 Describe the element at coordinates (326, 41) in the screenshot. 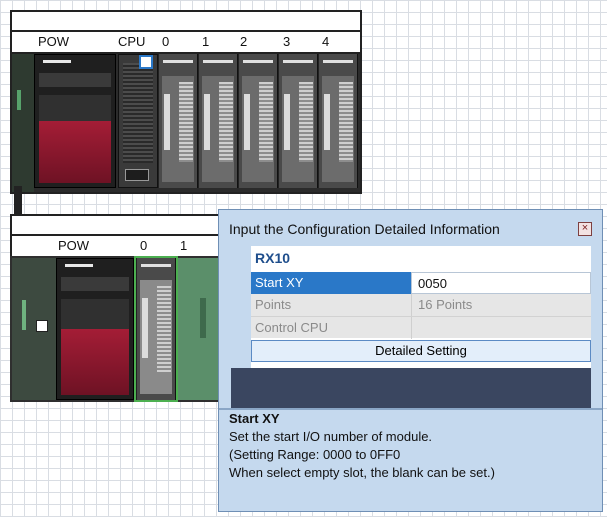

I see `top-slot-label-4: 4` at that location.